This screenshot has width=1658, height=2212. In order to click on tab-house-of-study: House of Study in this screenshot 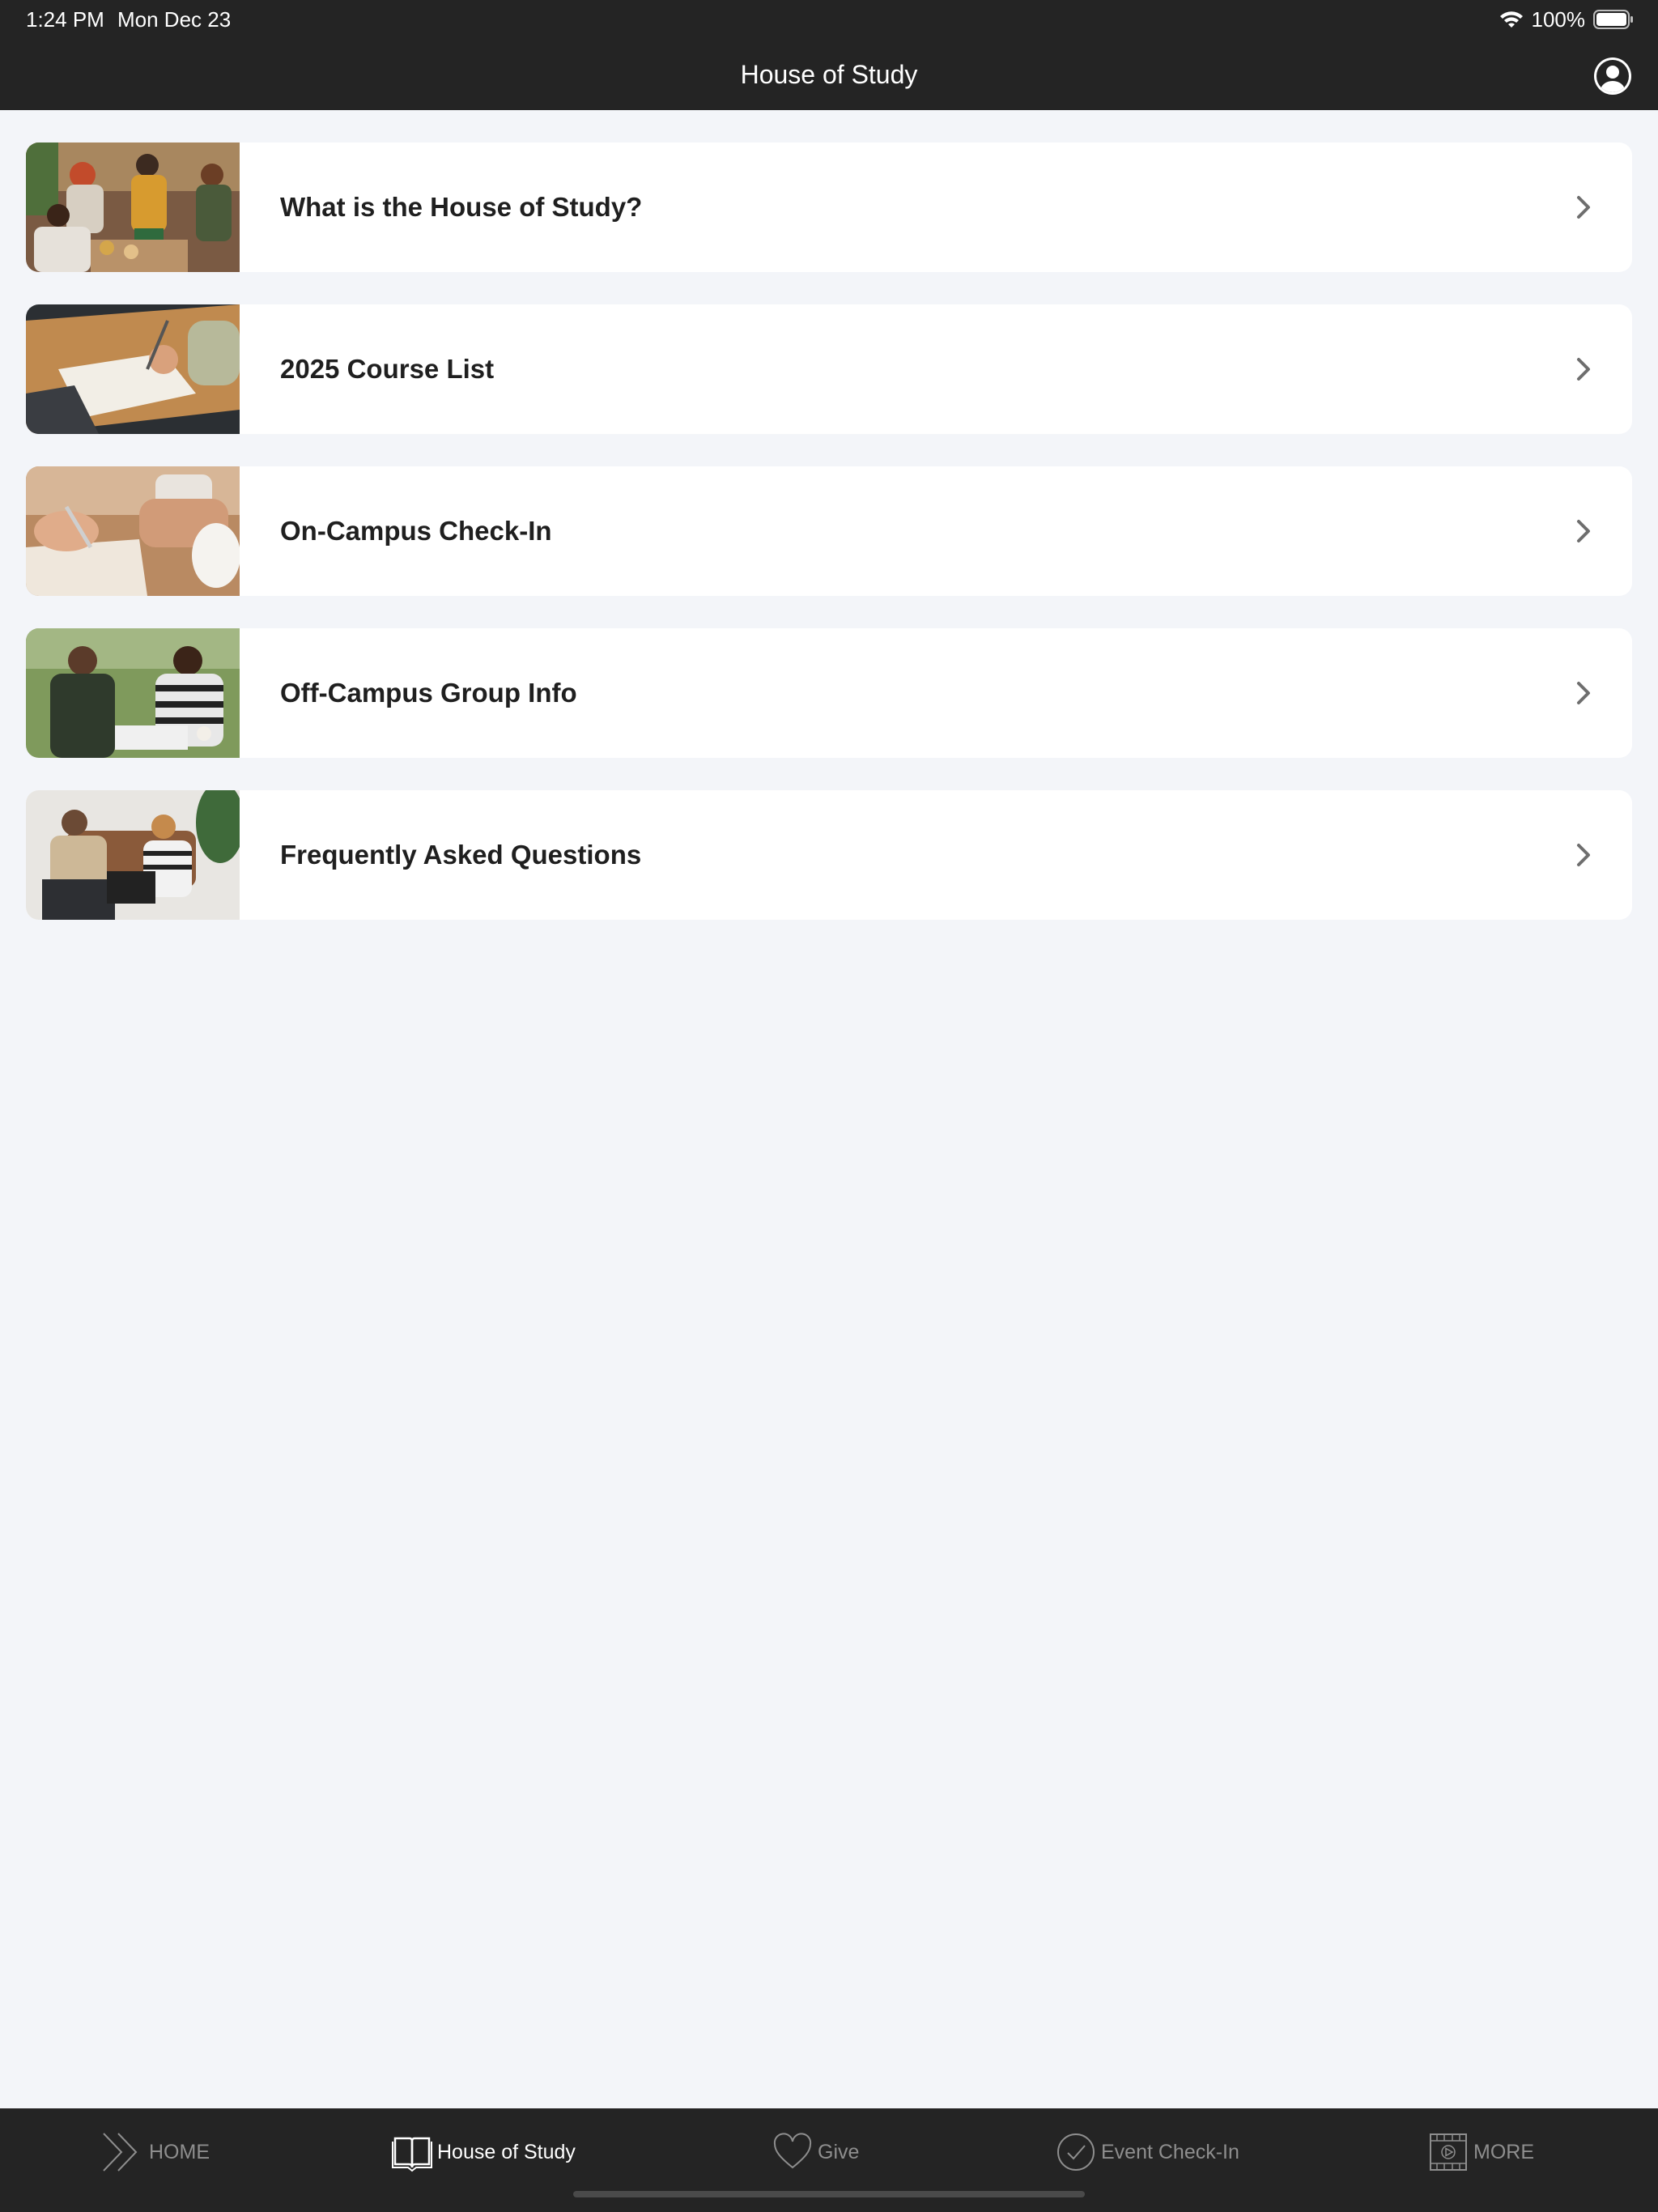, I will do `click(484, 2152)`.